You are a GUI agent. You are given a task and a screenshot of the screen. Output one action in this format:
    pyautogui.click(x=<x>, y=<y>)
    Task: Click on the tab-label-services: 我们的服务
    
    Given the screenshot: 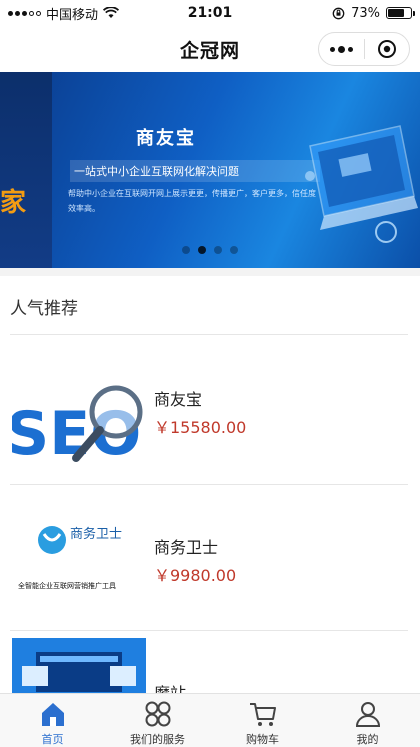 What is the action you would take?
    pyautogui.click(x=157, y=739)
    